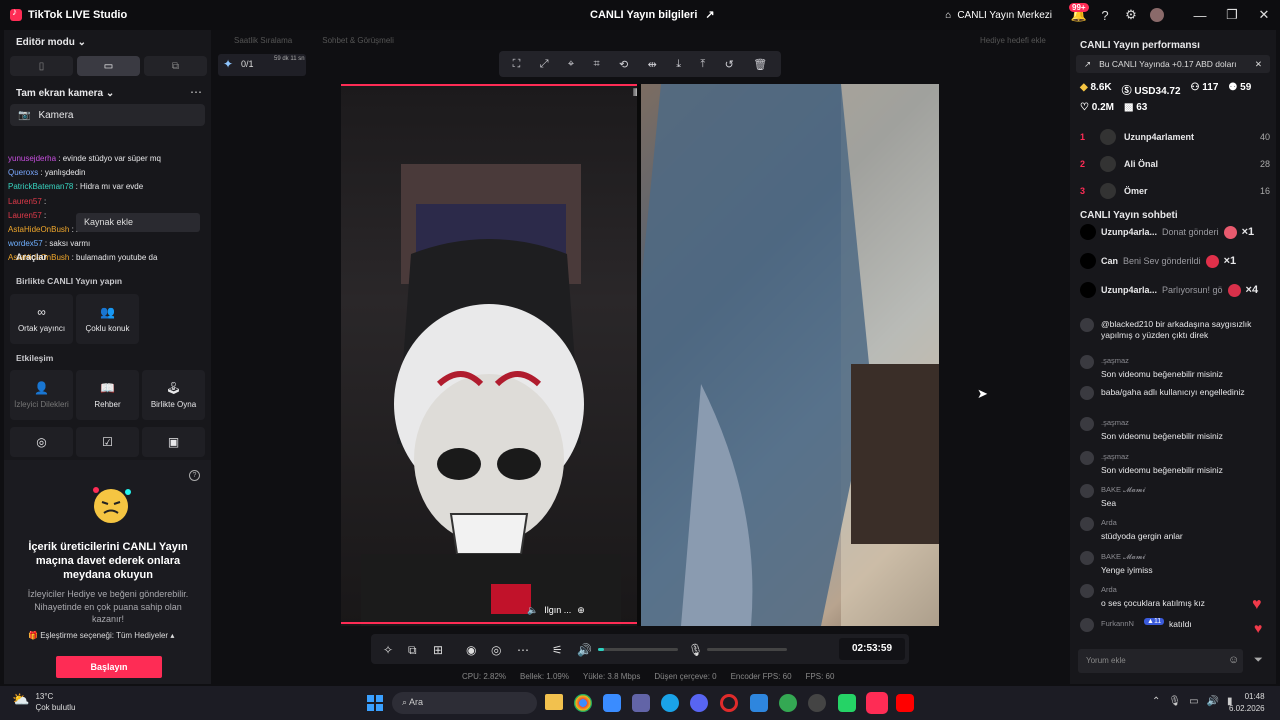 The height and width of the screenshot is (720, 1280). I want to click on comment-input: Yorum ekle, so click(1160, 661).